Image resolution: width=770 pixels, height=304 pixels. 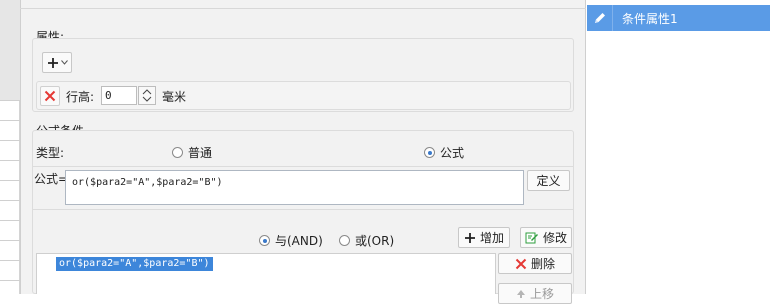 I want to click on add-button: 增加, so click(x=484, y=237).